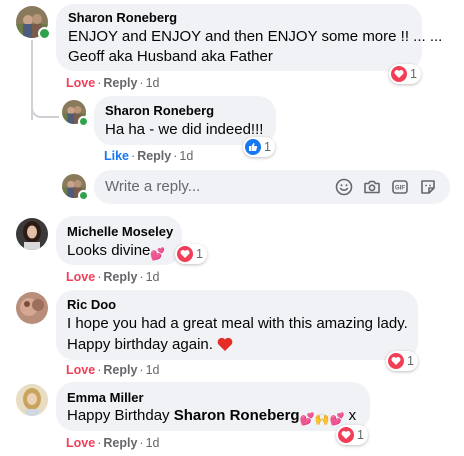  What do you see at coordinates (159, 110) in the screenshot?
I see `reply-author: Sharon Roneberg` at bounding box center [159, 110].